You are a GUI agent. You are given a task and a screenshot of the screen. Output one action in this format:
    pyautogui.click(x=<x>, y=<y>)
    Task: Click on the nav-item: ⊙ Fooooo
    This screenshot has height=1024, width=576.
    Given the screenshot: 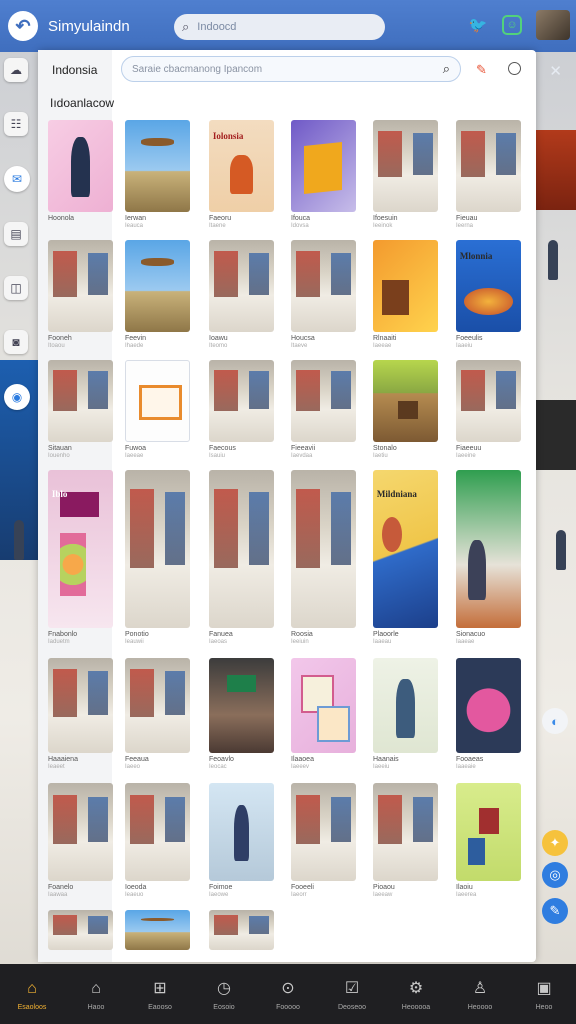 What is the action you would take?
    pyautogui.click(x=288, y=994)
    